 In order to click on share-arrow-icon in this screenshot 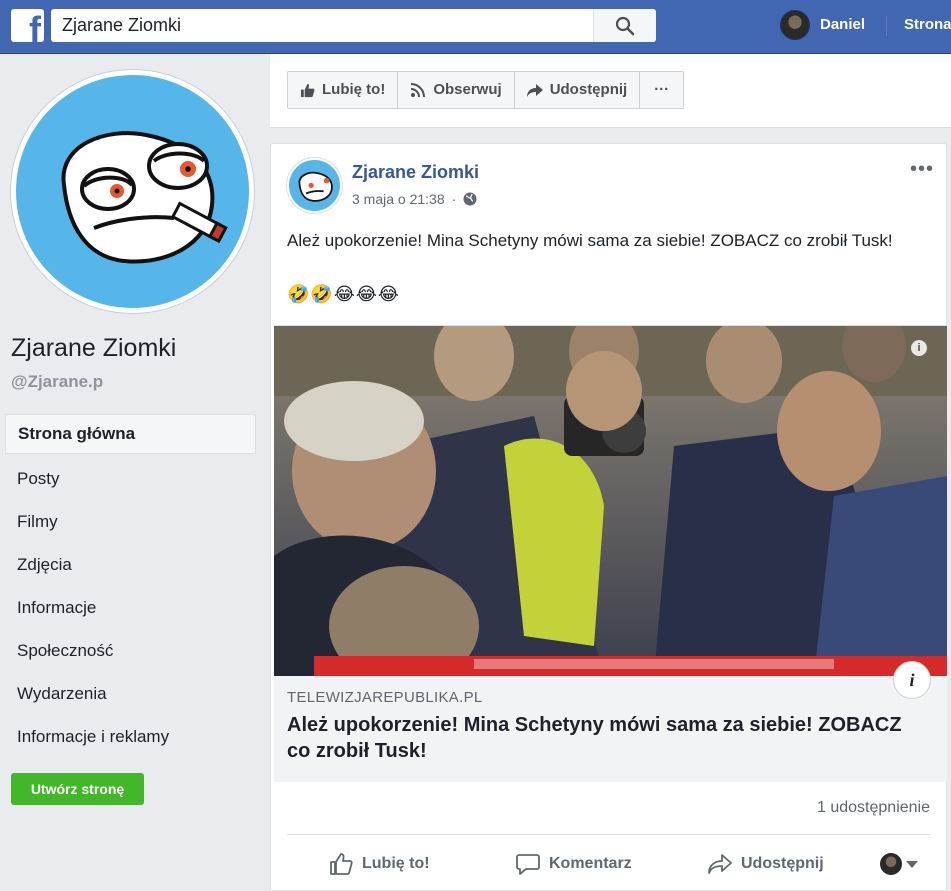, I will do `click(534, 90)`.